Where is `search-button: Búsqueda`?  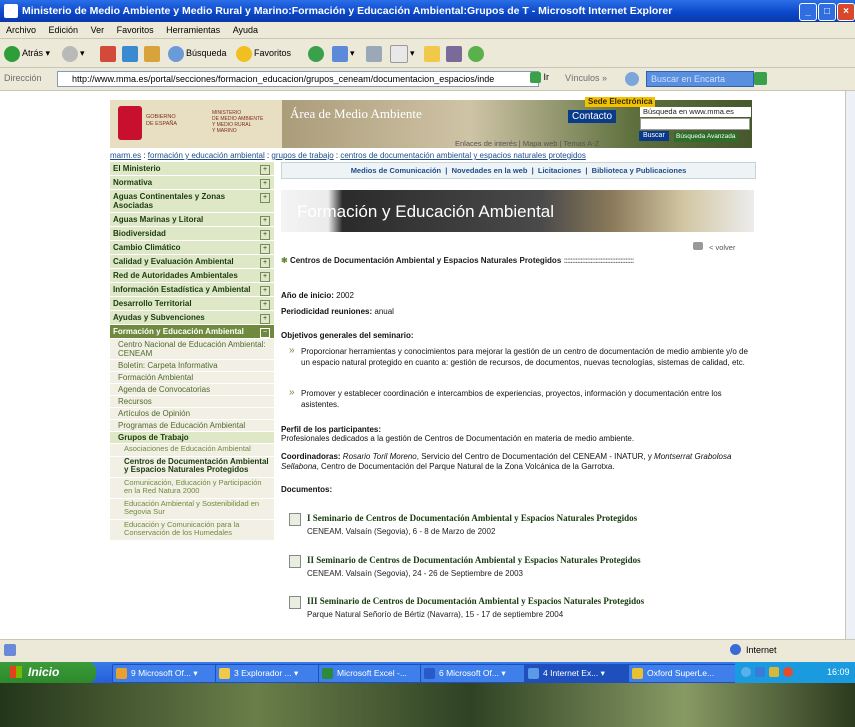 search-button: Búsqueda is located at coordinates (197, 53).